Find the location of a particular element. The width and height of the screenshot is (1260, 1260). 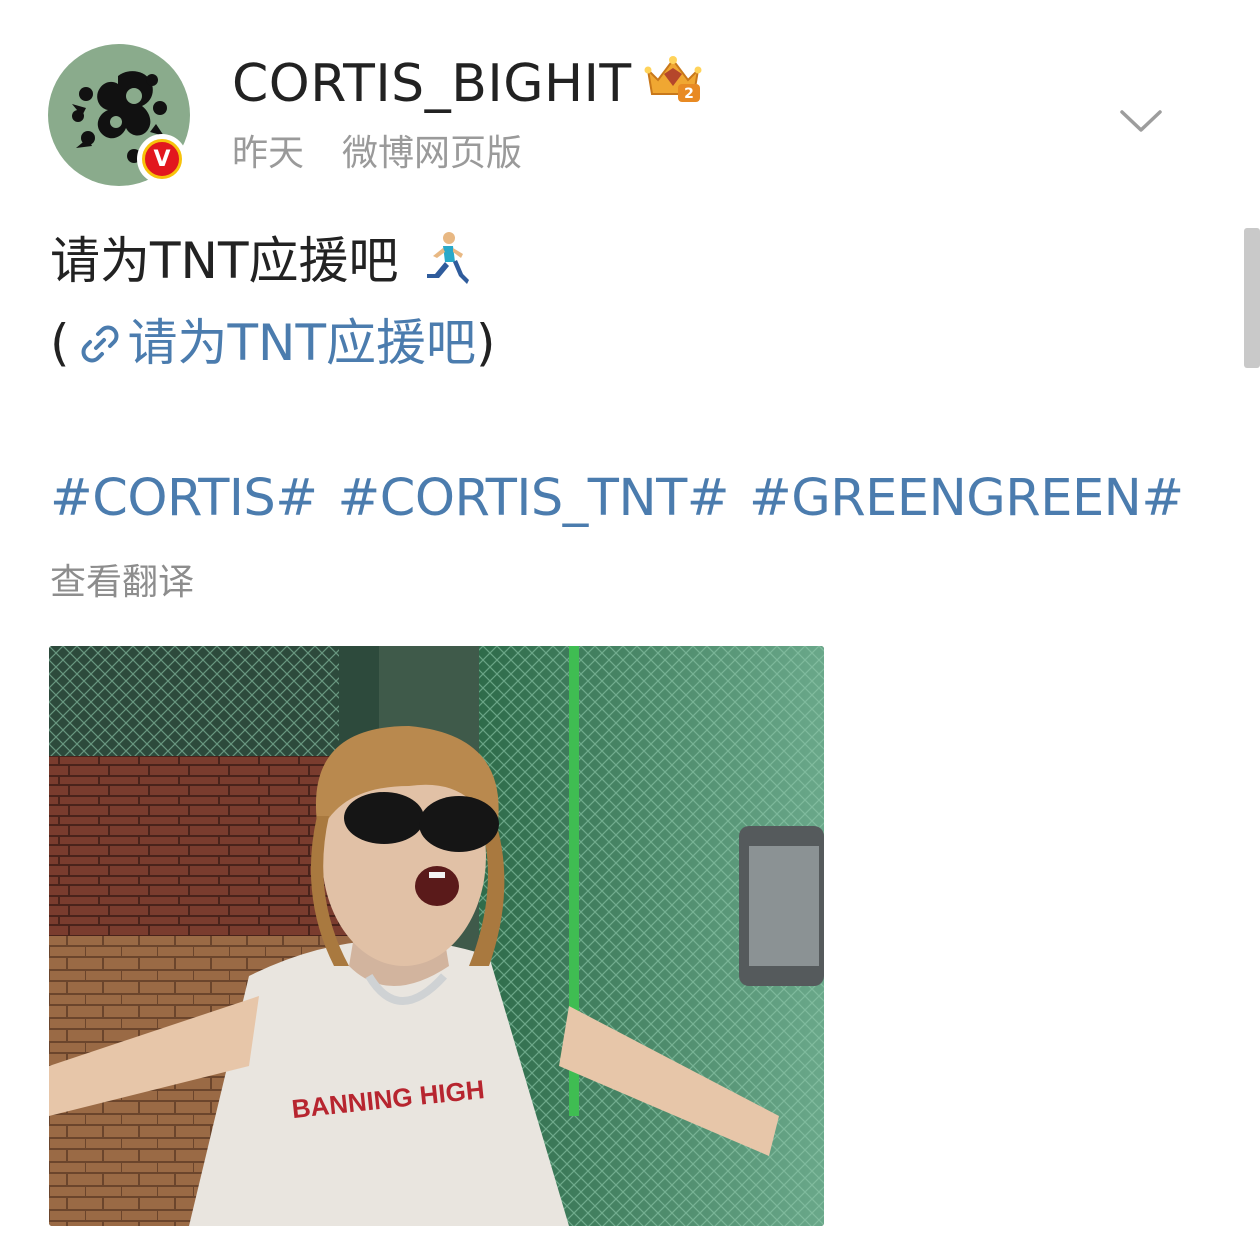

crown-level: 2 is located at coordinates (689, 94).